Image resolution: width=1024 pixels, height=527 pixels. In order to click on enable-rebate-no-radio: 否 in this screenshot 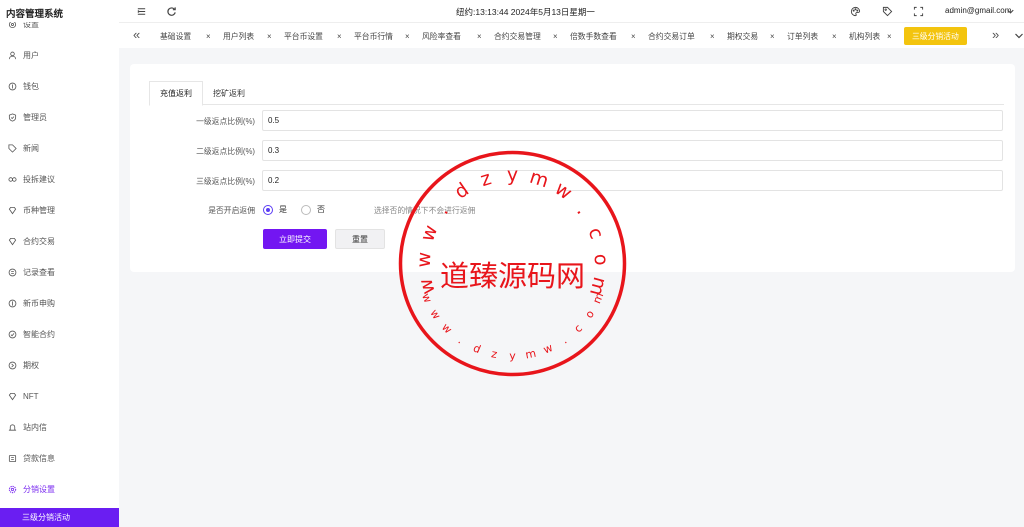, I will do `click(313, 209)`.